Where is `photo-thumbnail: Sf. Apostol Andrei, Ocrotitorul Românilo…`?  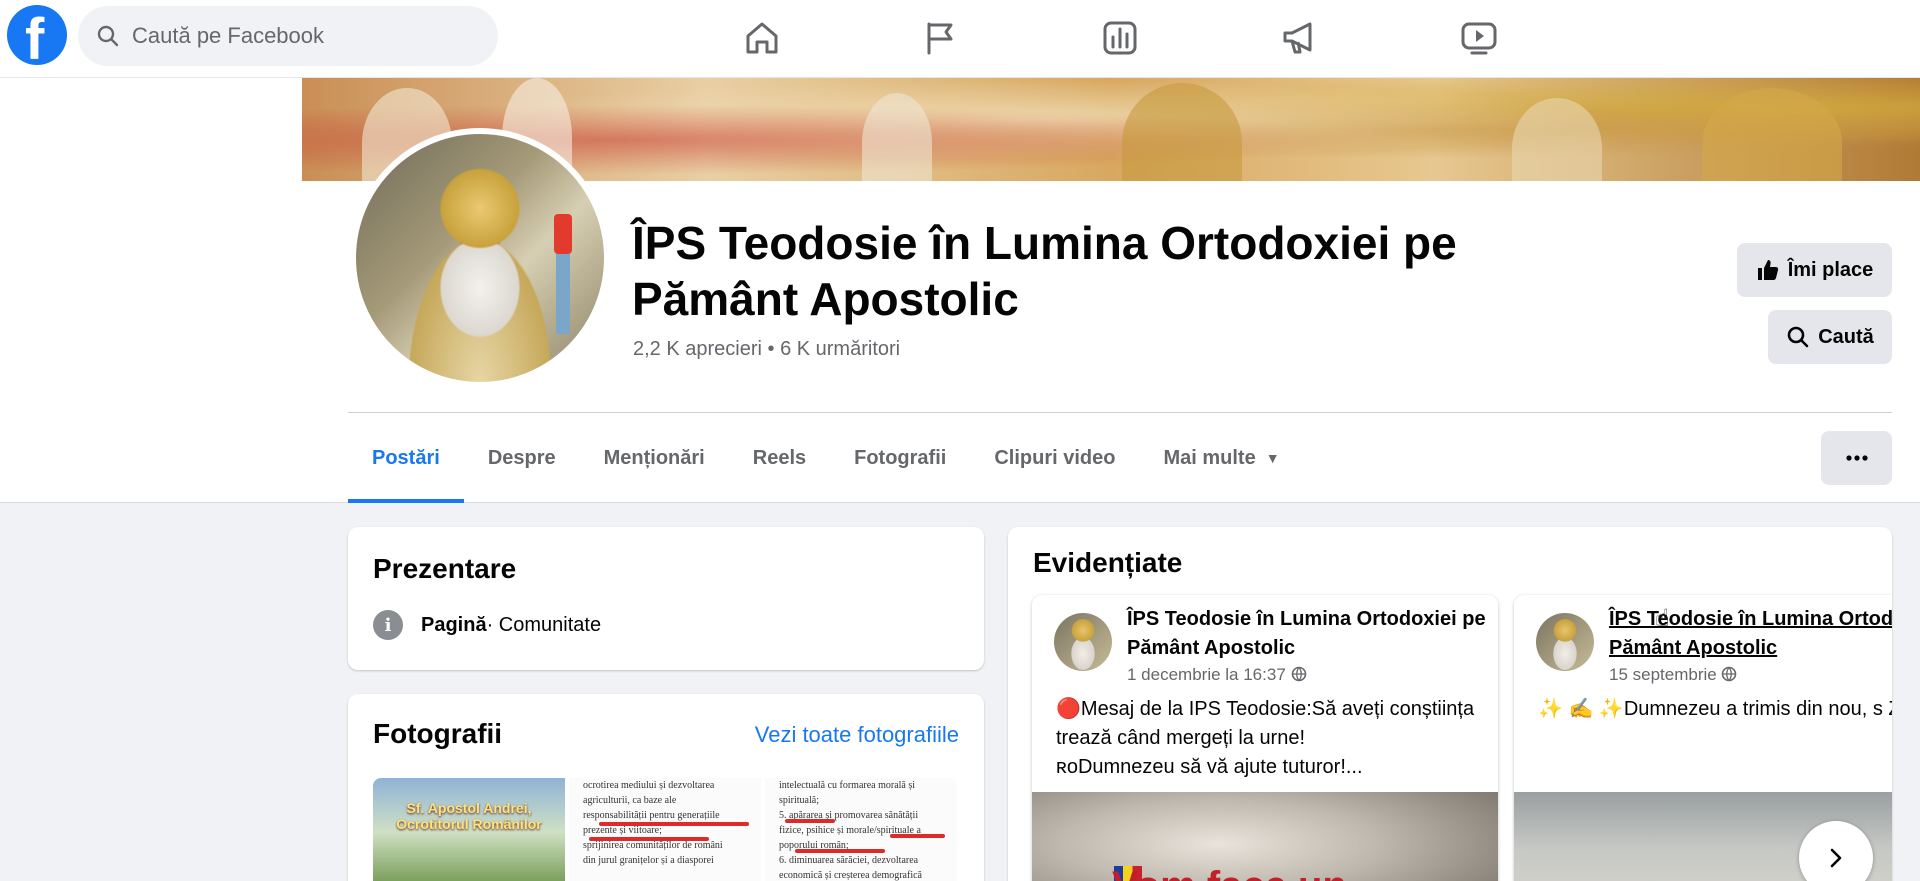
photo-thumbnail: Sf. Apostol Andrei, Ocrotitorul Românilo… is located at coordinates (469, 829).